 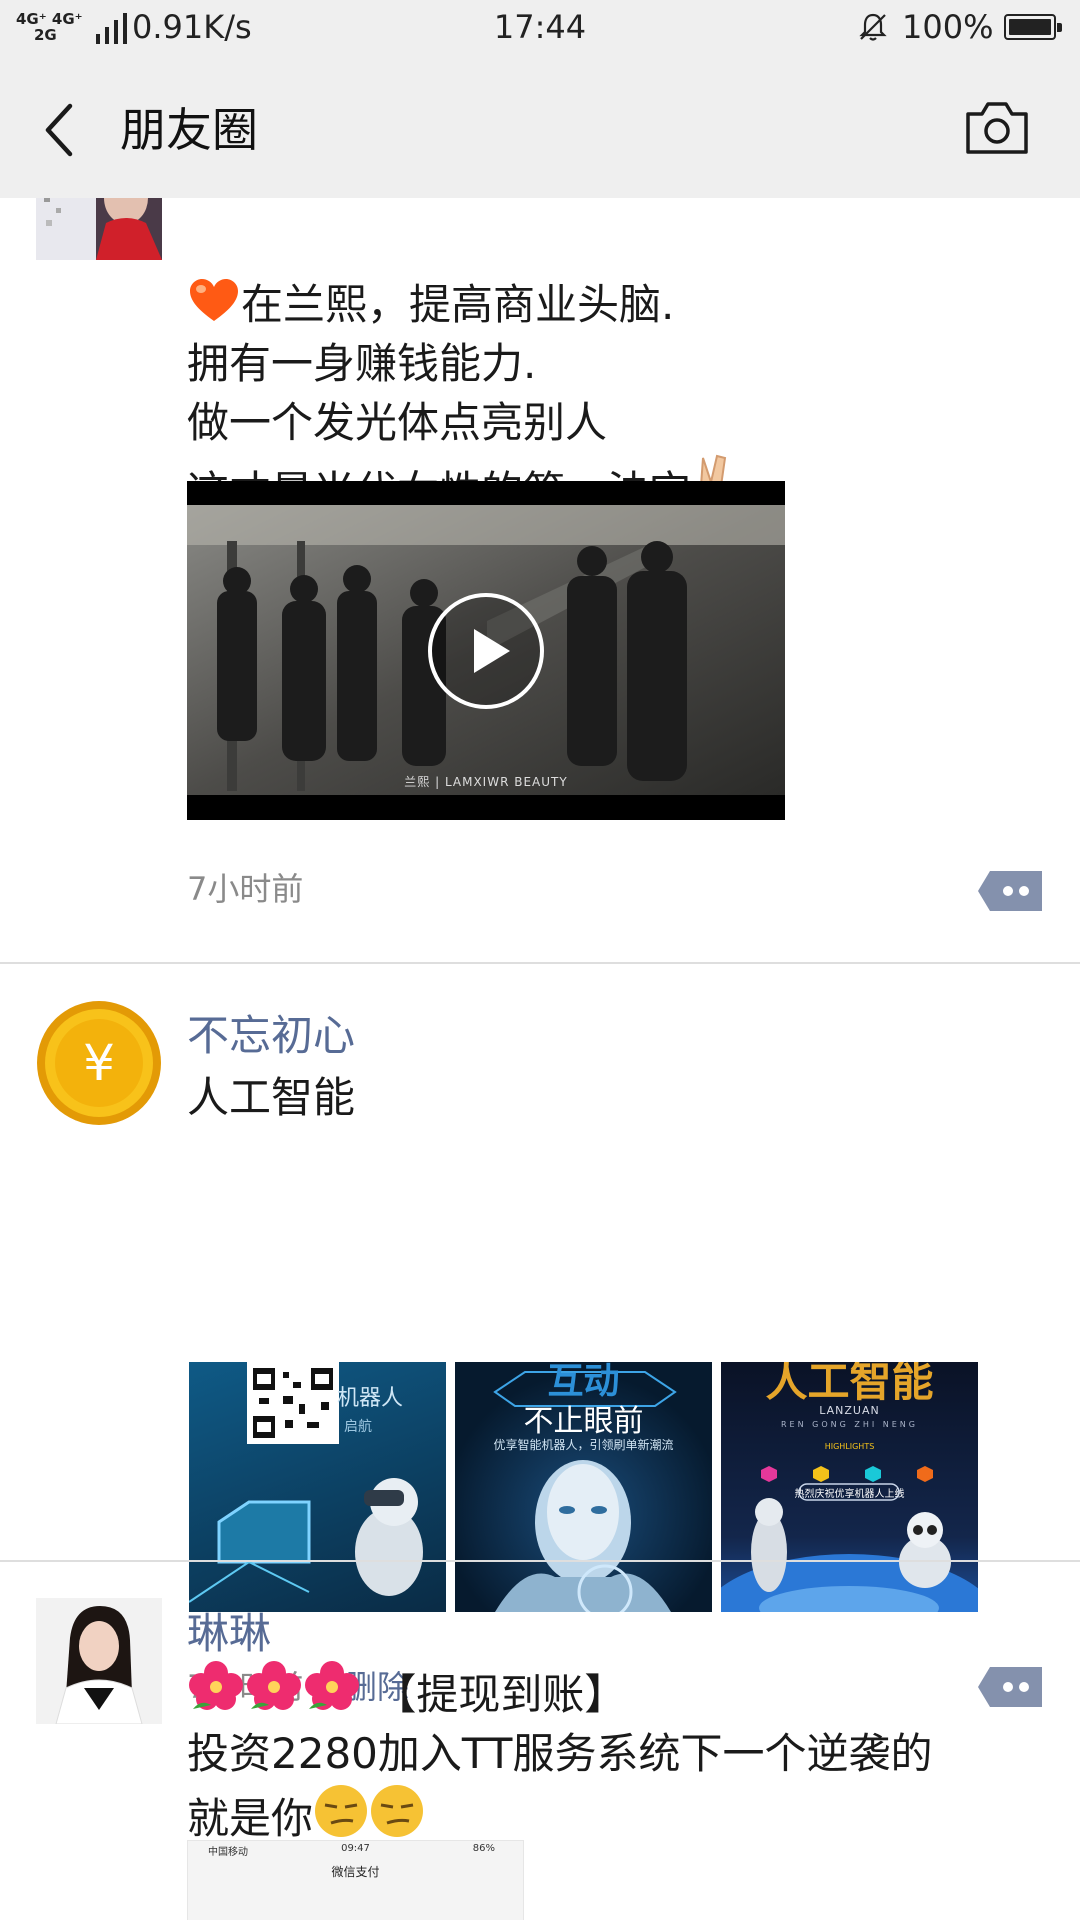 What do you see at coordinates (540, 28) in the screenshot?
I see `status-bar: 4G⁺ 4G⁺ 2G 0.91K/s 17:44 100%` at bounding box center [540, 28].